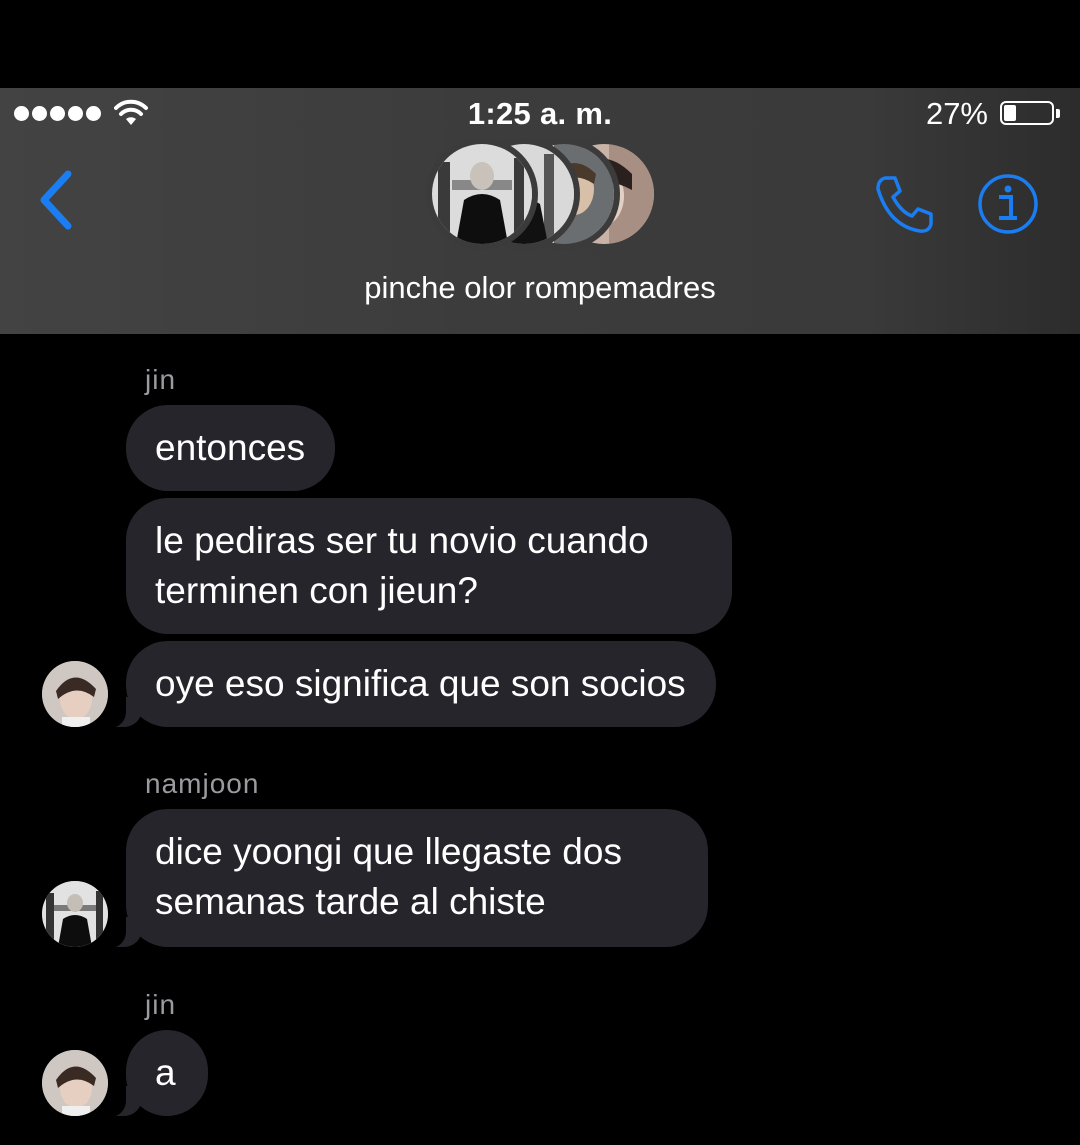  What do you see at coordinates (956, 113) in the screenshot?
I see `battery-percent: 27%` at bounding box center [956, 113].